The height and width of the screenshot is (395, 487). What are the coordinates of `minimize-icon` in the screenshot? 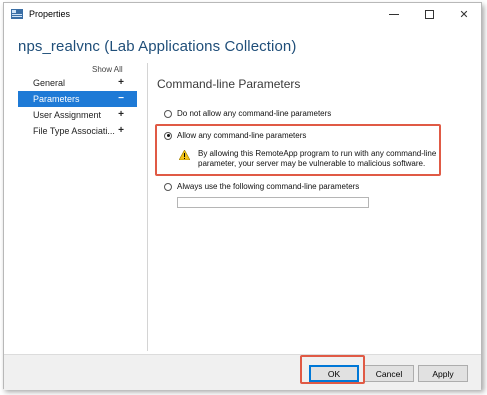 It's located at (394, 14).